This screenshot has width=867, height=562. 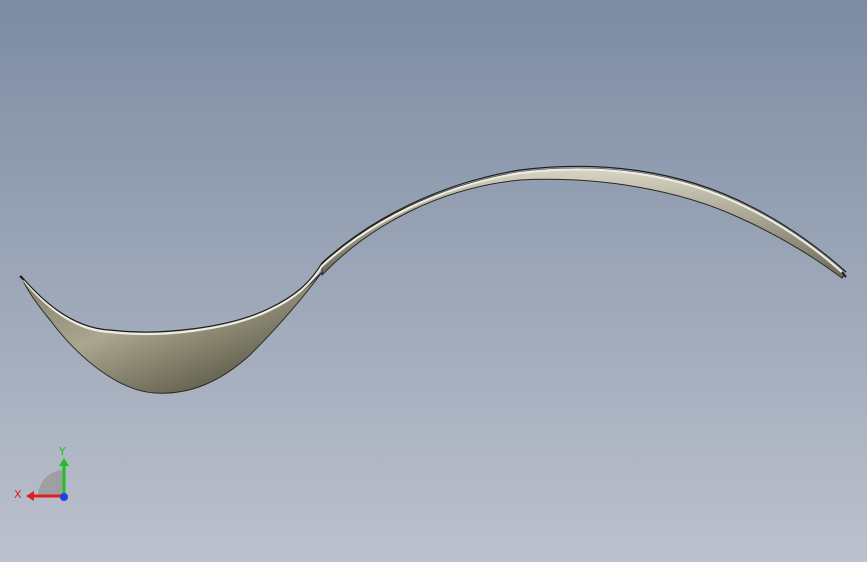 What do you see at coordinates (64, 462) in the screenshot?
I see `y-axis-arrow` at bounding box center [64, 462].